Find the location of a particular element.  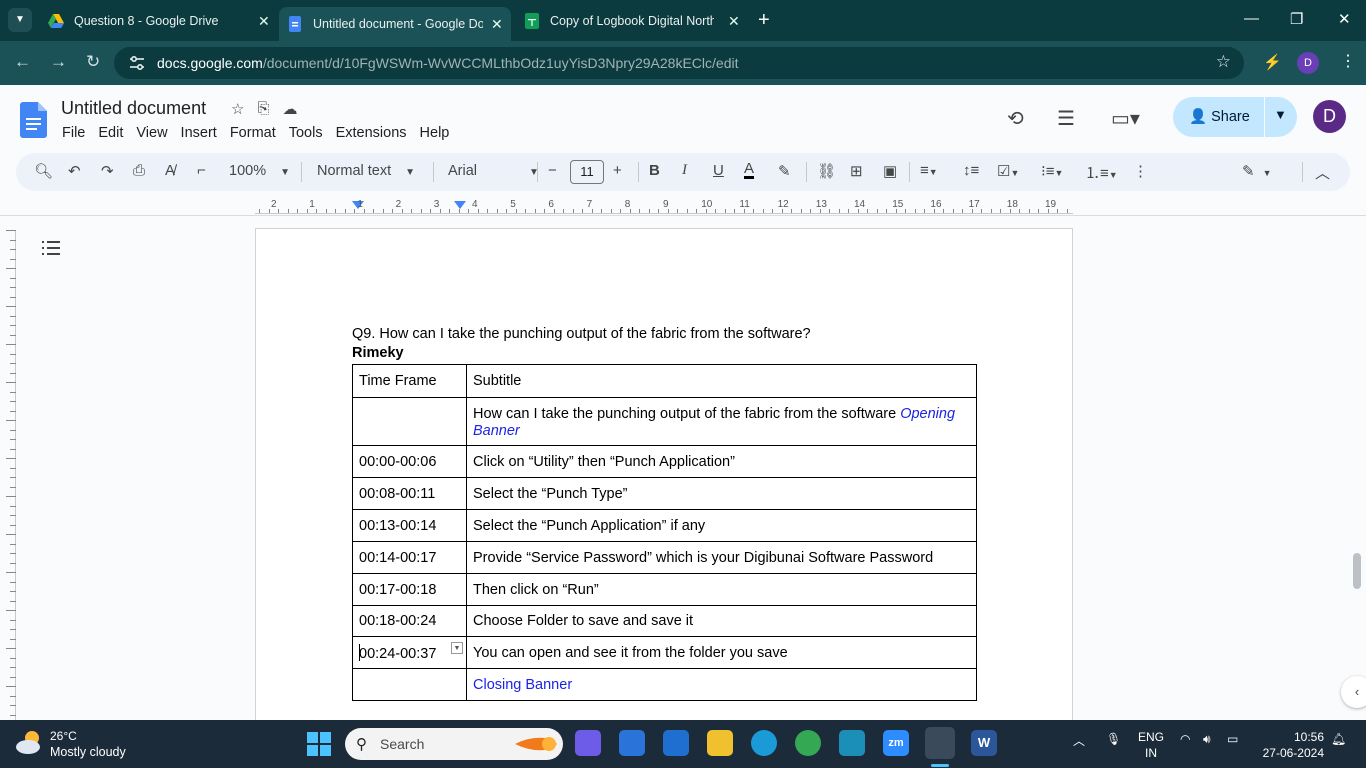

extension-icon: ⚡ is located at coordinates (1272, 62).